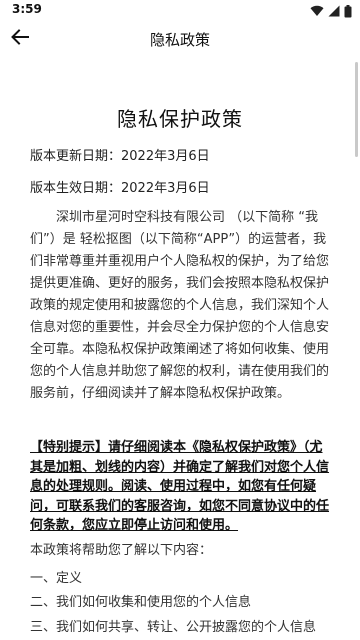 The width and height of the screenshot is (360, 640). Describe the element at coordinates (141, 602) in the screenshot. I see `toc-item-collection-use: 二、我们如何收集和使用您的个人信息` at that location.